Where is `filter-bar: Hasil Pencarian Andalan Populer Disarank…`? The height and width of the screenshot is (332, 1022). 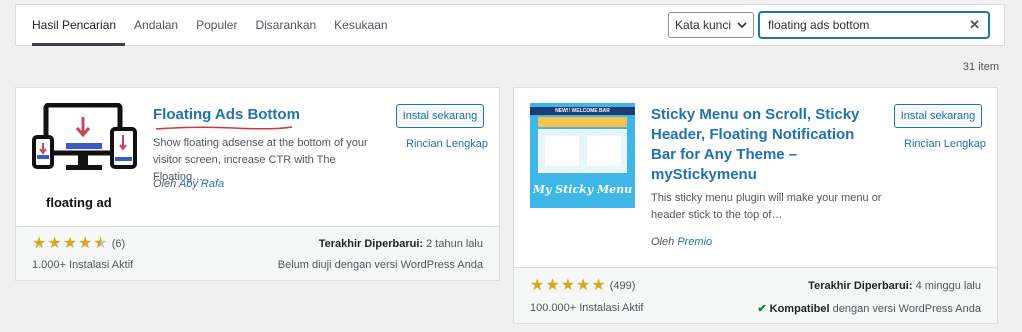 filter-bar: Hasil Pencarian Andalan Populer Disarank… is located at coordinates (510, 25).